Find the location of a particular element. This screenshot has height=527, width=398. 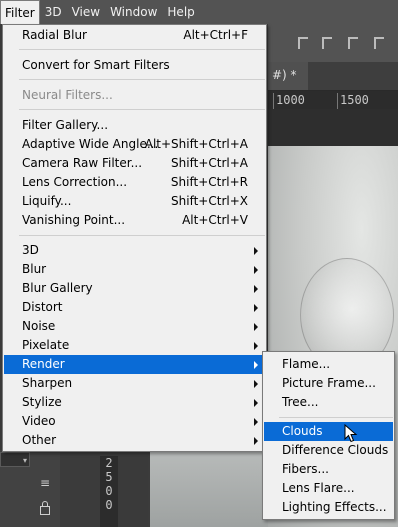

menu-item-adaptive-wide-angle: Adaptive Wide Angle... Alt+Shift+Ctrl+A is located at coordinates (134, 144).